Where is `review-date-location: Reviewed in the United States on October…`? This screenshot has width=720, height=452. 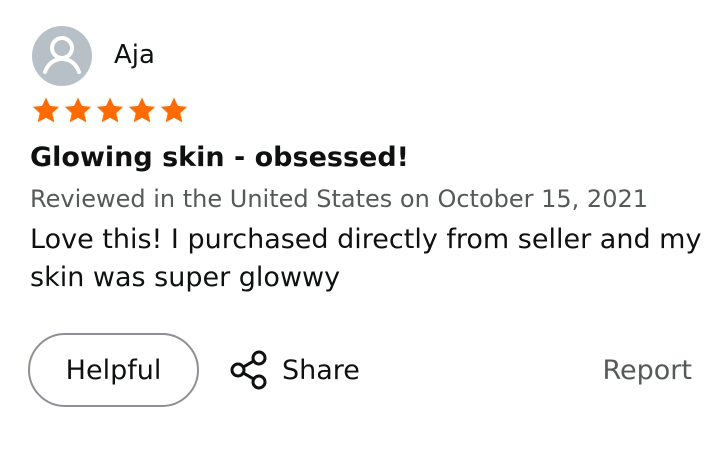 review-date-location: Reviewed in the United States on October… is located at coordinates (339, 199).